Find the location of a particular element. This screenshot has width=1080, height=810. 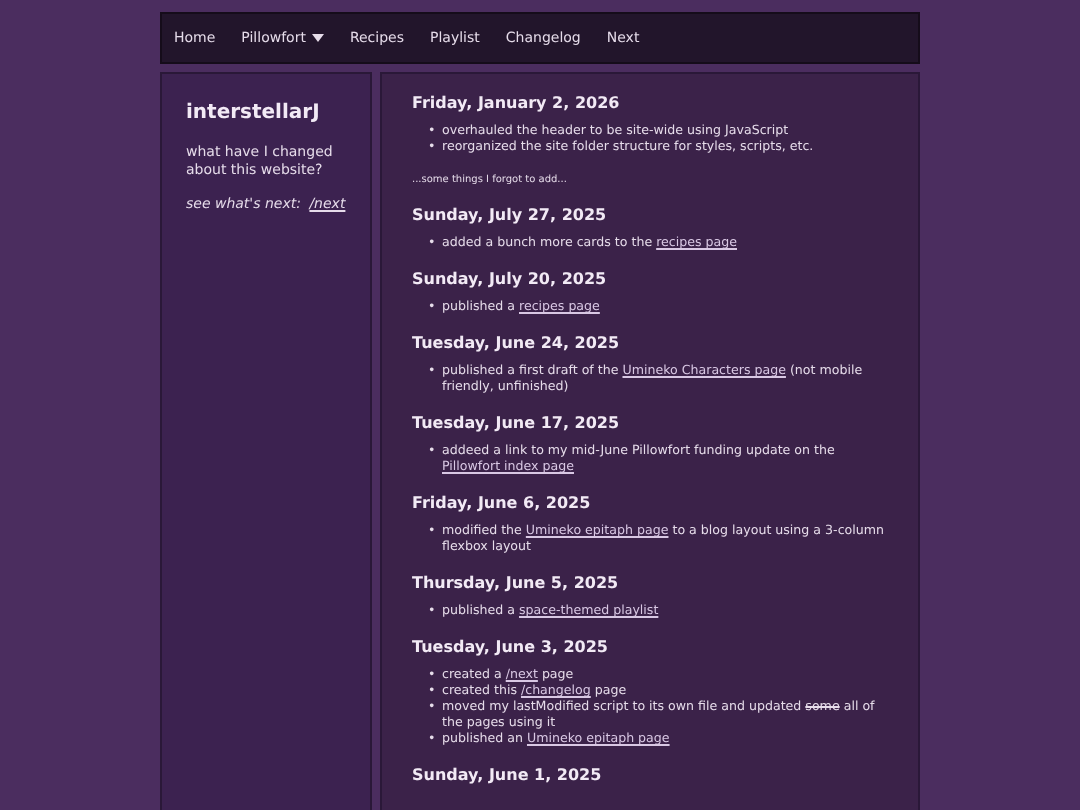

date-heading: Tuesday, June 17, 2025 is located at coordinates (517, 424).